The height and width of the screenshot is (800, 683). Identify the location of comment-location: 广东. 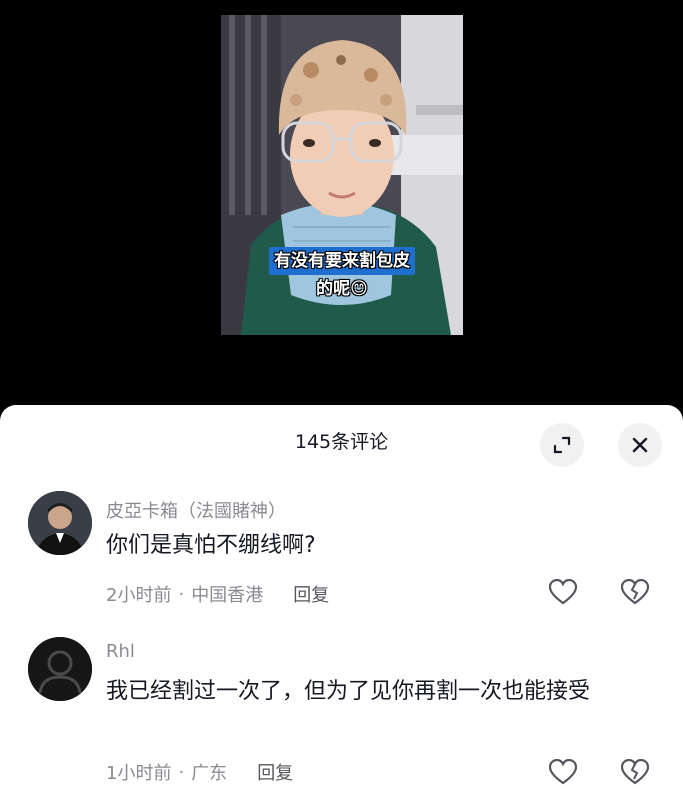
(209, 773).